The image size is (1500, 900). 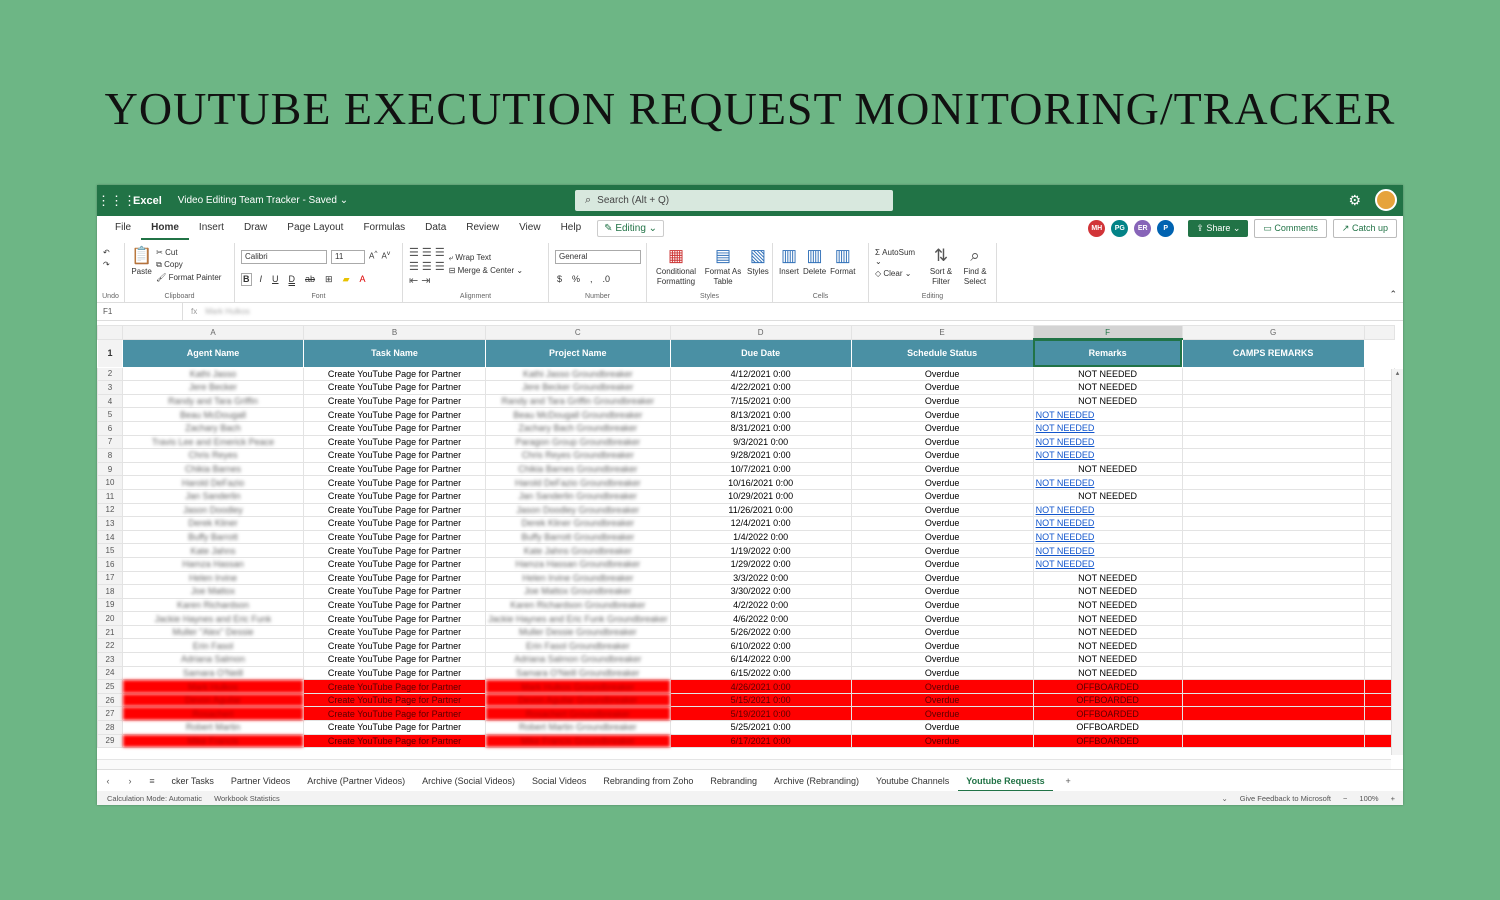 What do you see at coordinates (213, 428) in the screenshot?
I see `agent-name-cell: Zachary Bach` at bounding box center [213, 428].